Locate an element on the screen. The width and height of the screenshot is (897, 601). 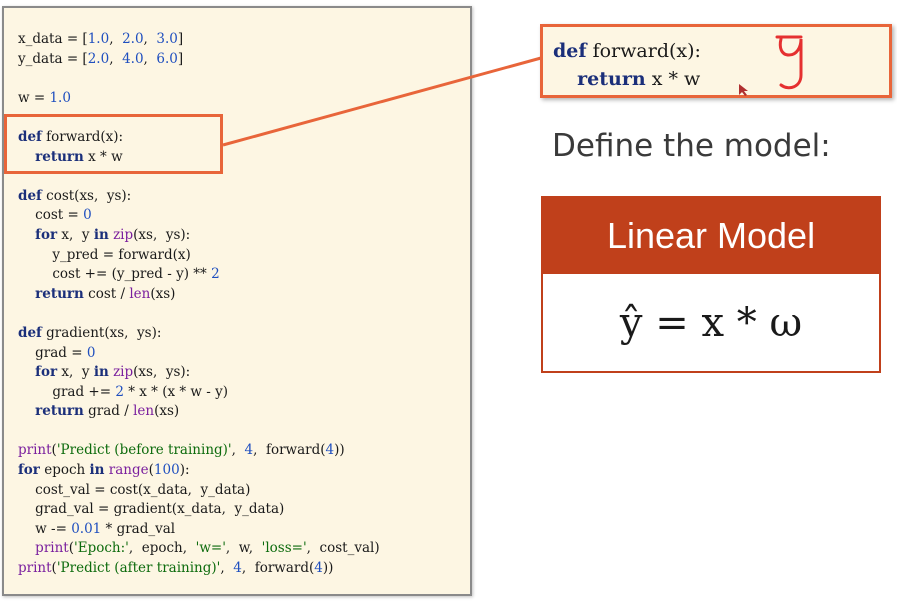
code-line: def forward(x): is located at coordinates (627, 51).